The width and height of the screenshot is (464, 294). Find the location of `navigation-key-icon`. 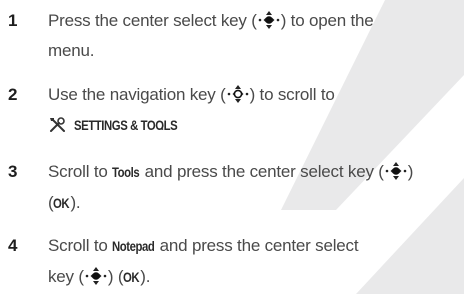

navigation-key-icon is located at coordinates (237, 94).